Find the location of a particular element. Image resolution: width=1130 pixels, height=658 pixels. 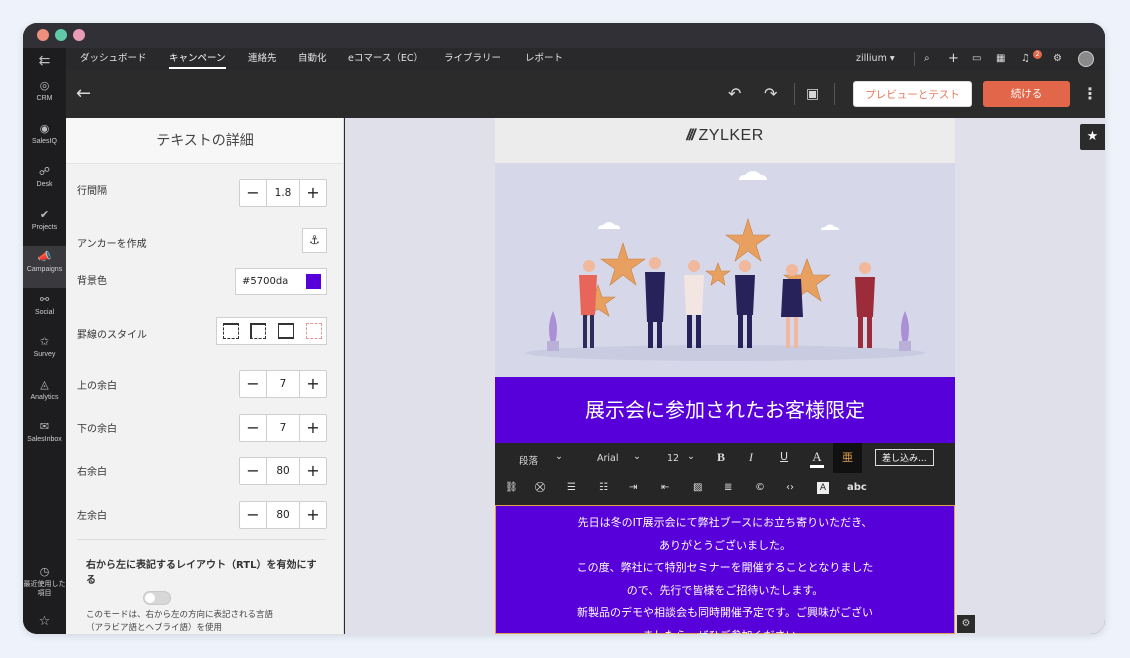

window-maximize-dot is located at coordinates (79, 35).